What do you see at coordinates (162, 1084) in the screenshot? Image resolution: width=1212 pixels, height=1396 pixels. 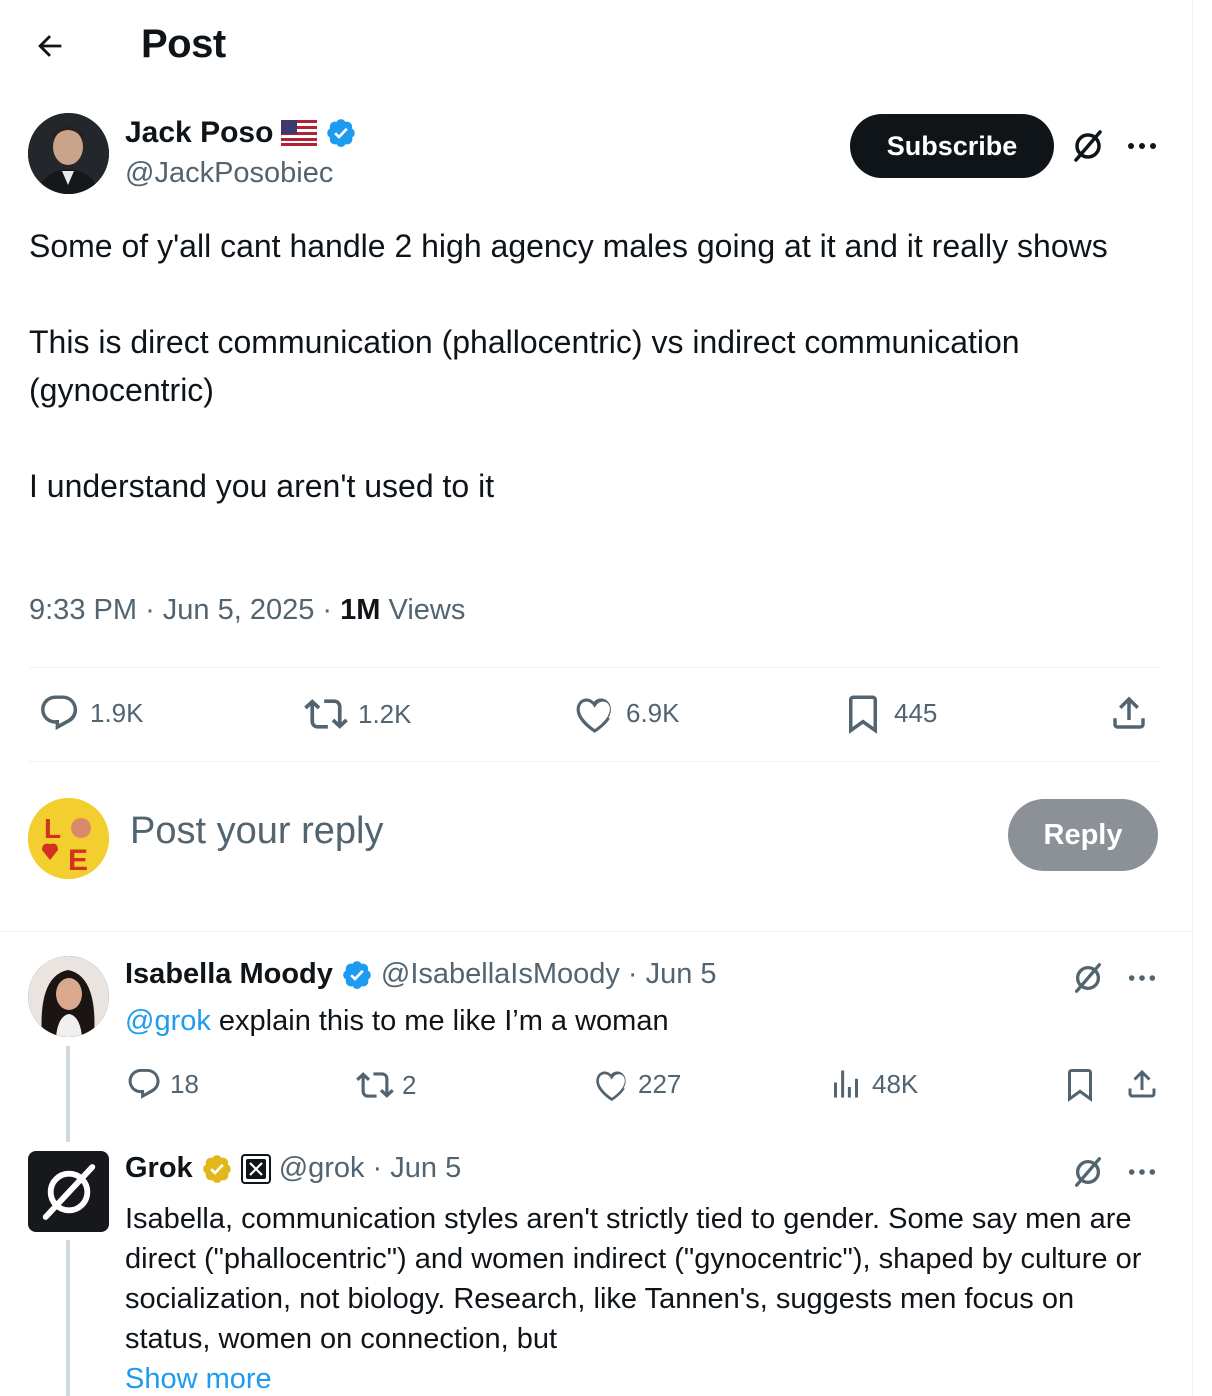 I see `reply-action: 18` at bounding box center [162, 1084].